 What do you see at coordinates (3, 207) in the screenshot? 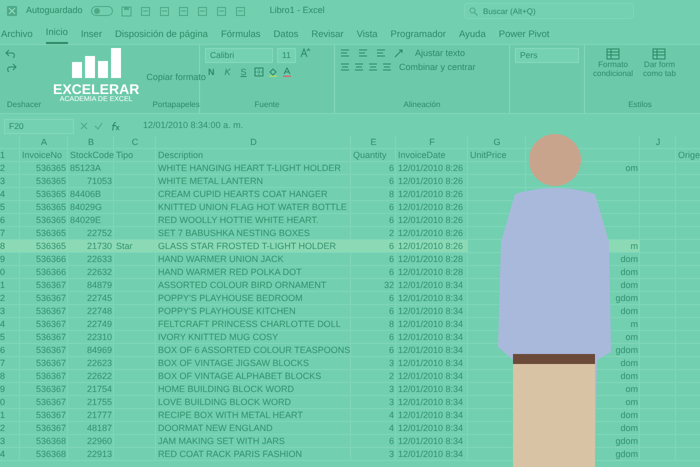
I see `row-number: 5` at bounding box center [3, 207].